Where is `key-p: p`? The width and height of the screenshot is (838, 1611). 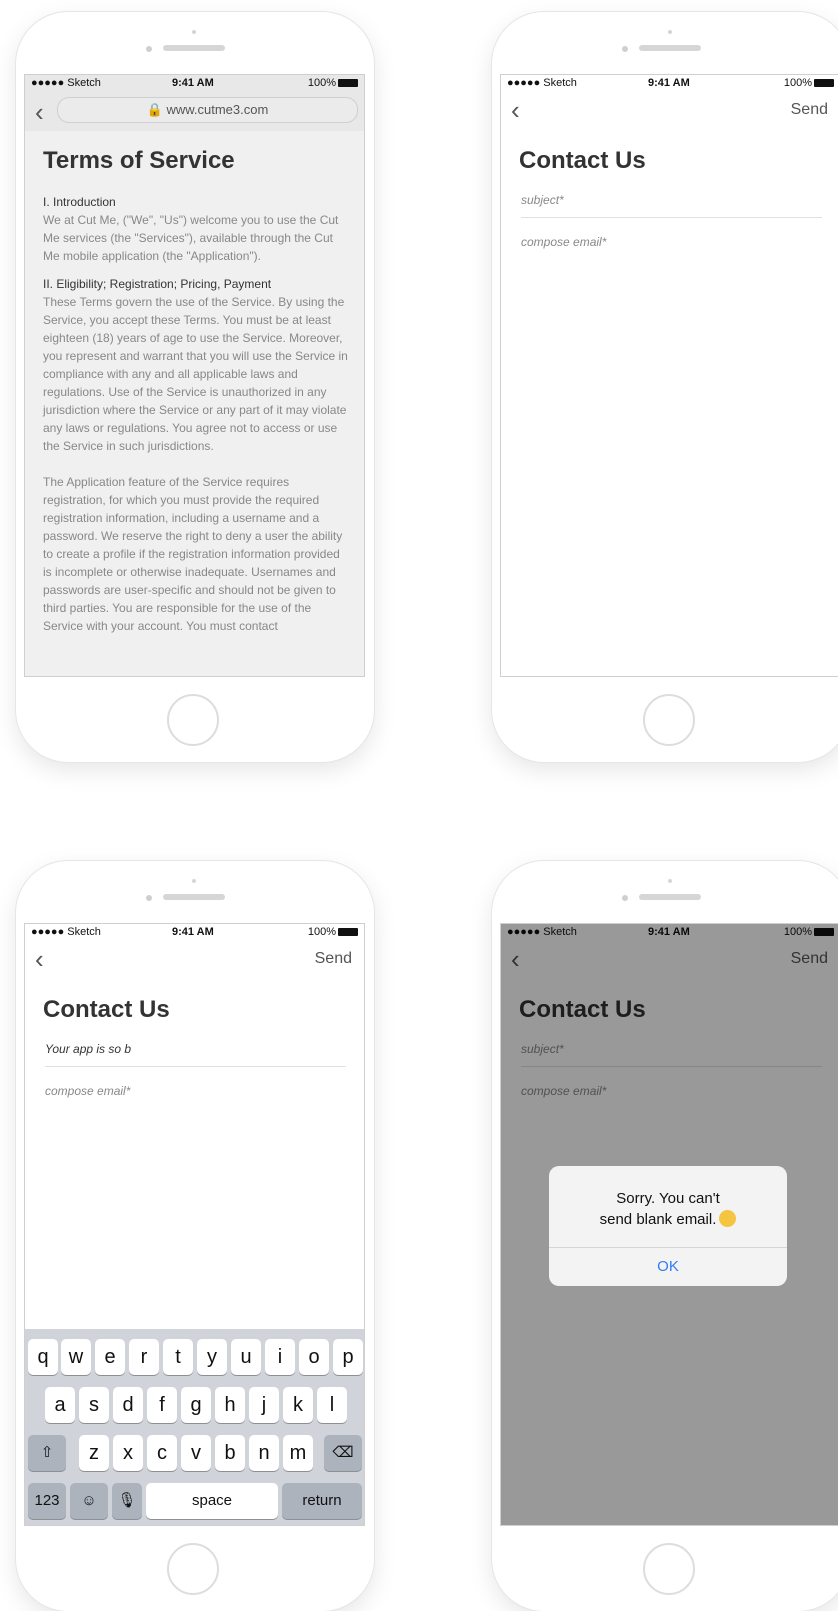 key-p: p is located at coordinates (348, 1357).